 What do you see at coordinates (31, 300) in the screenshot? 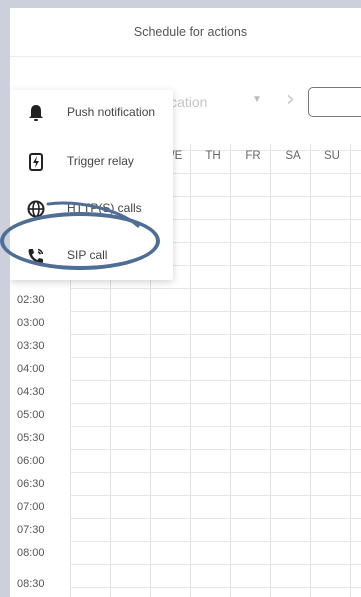
I see `time-label: 02:30` at bounding box center [31, 300].